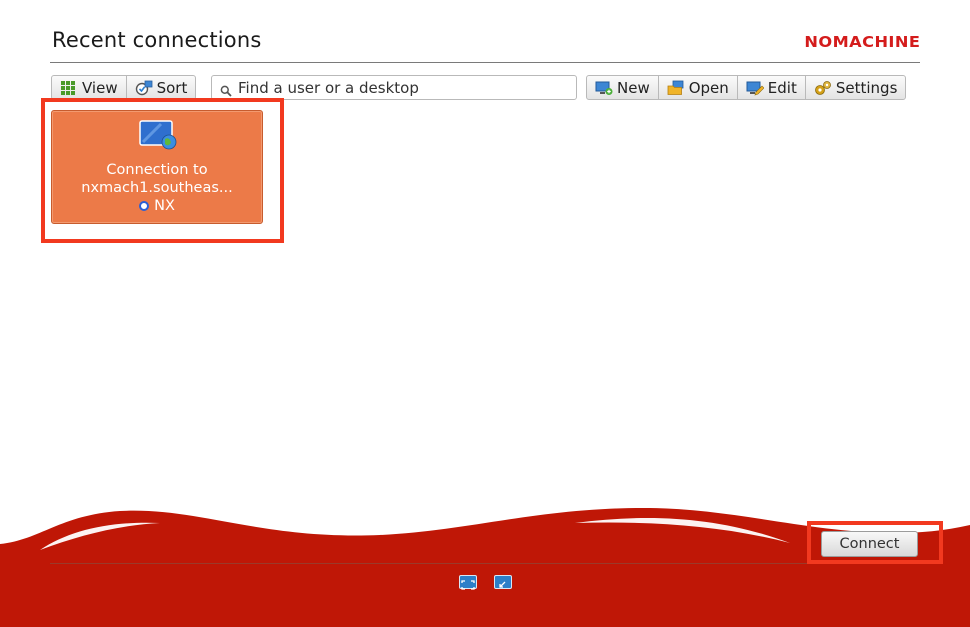 The image size is (970, 627). I want to click on grid-view-icon, so click(68, 88).